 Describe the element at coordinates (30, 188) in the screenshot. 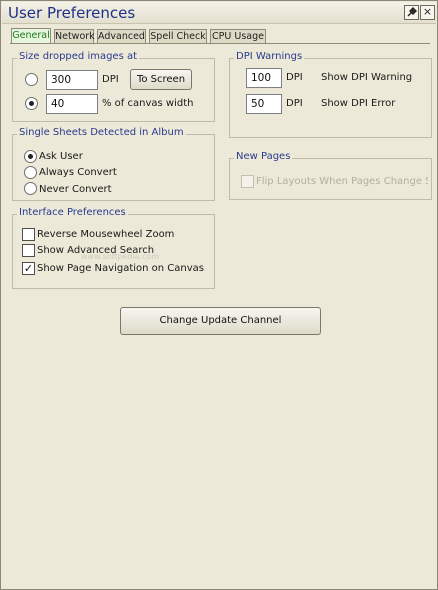

I see `never-convert-radio` at that location.